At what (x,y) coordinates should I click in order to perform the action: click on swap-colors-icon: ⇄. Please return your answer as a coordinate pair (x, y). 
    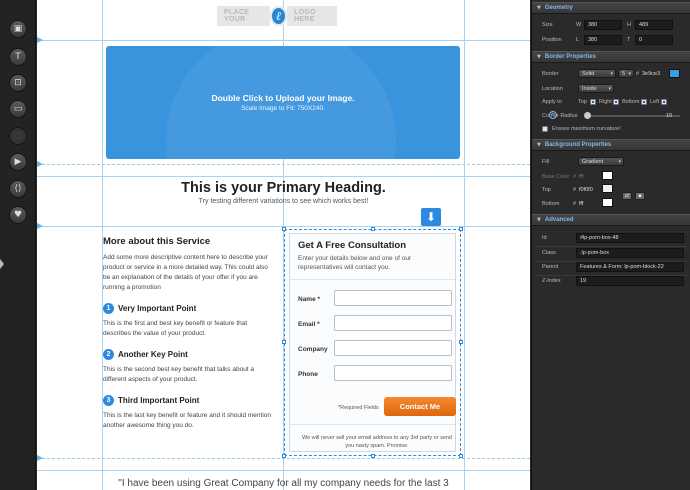
    Looking at the image, I should click on (627, 196).